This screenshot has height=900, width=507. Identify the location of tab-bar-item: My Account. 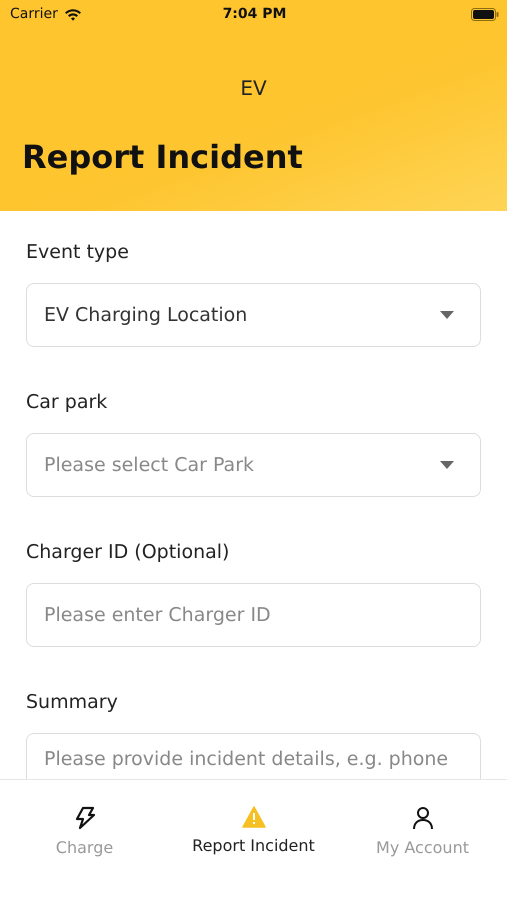
(422, 853).